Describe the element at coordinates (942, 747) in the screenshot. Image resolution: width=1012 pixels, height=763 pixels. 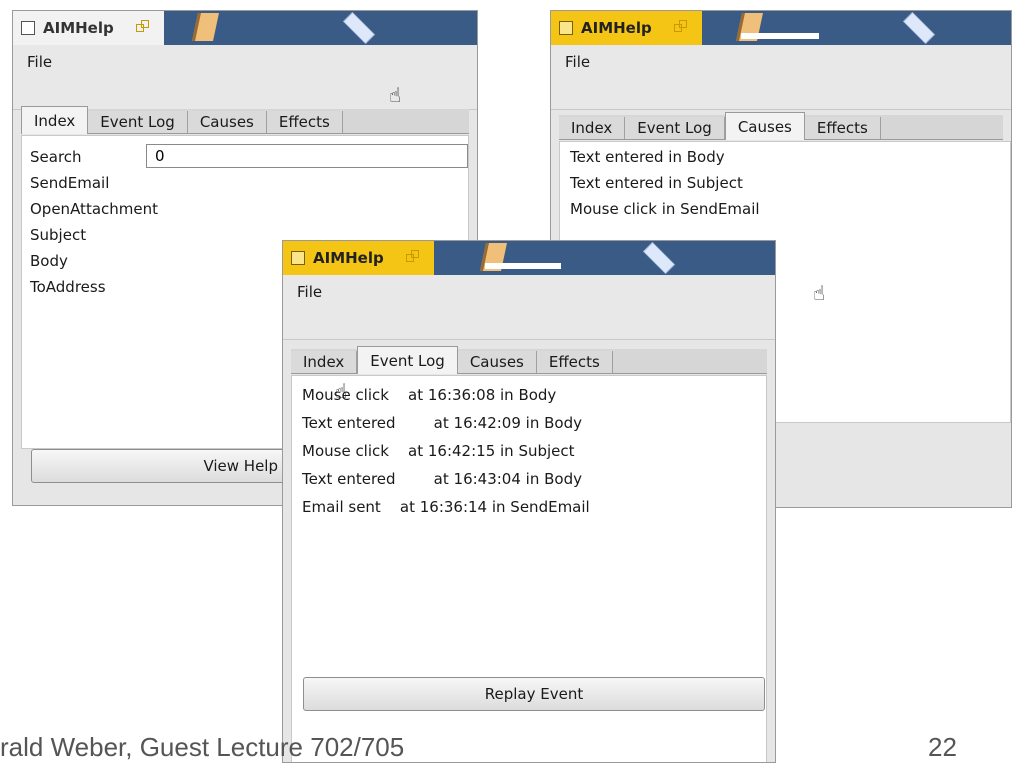
I see `page-number: 22` at that location.